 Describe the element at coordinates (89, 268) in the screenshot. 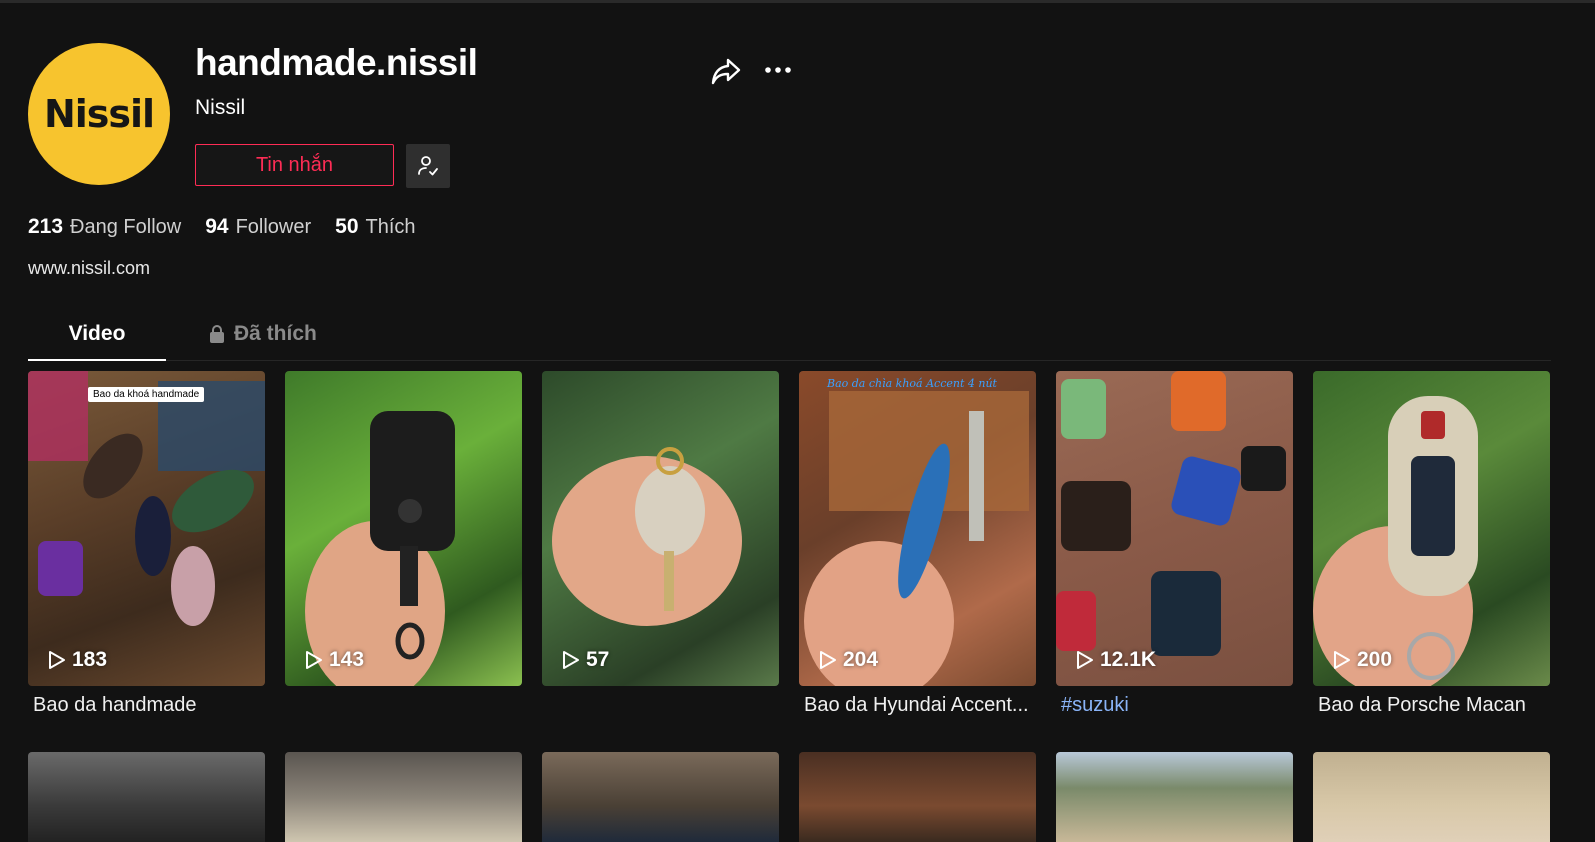

I see `bio-link: www.nissil.com` at that location.